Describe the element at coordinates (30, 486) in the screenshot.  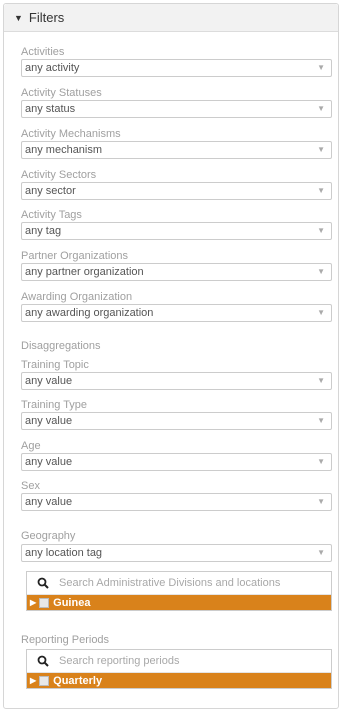
I see `filter-label: Sex` at that location.